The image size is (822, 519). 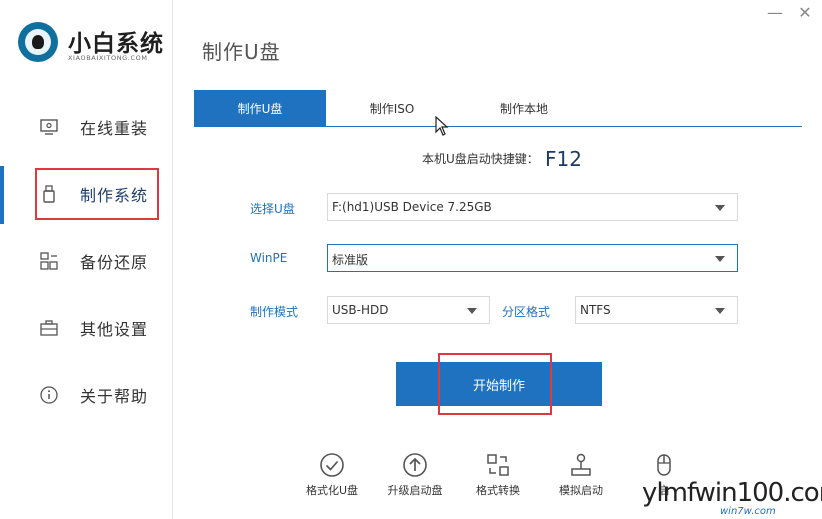 What do you see at coordinates (260, 108) in the screenshot?
I see `tab-make-usb: 制作U盘` at bounding box center [260, 108].